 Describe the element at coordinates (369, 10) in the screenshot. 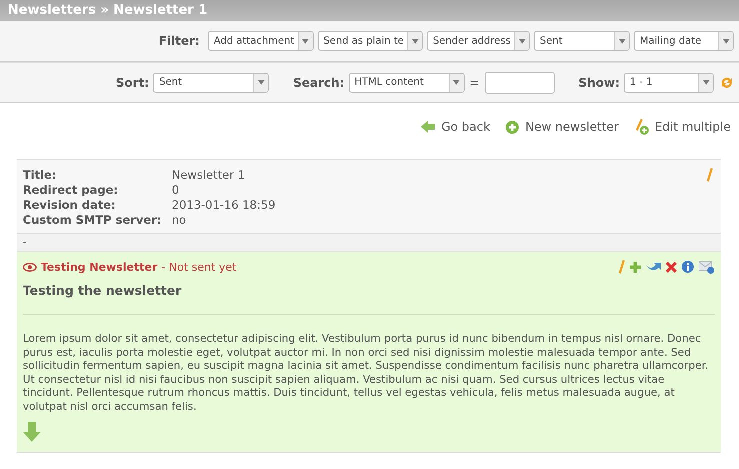

I see `page-title: Newsletters » Newsletter 1` at that location.